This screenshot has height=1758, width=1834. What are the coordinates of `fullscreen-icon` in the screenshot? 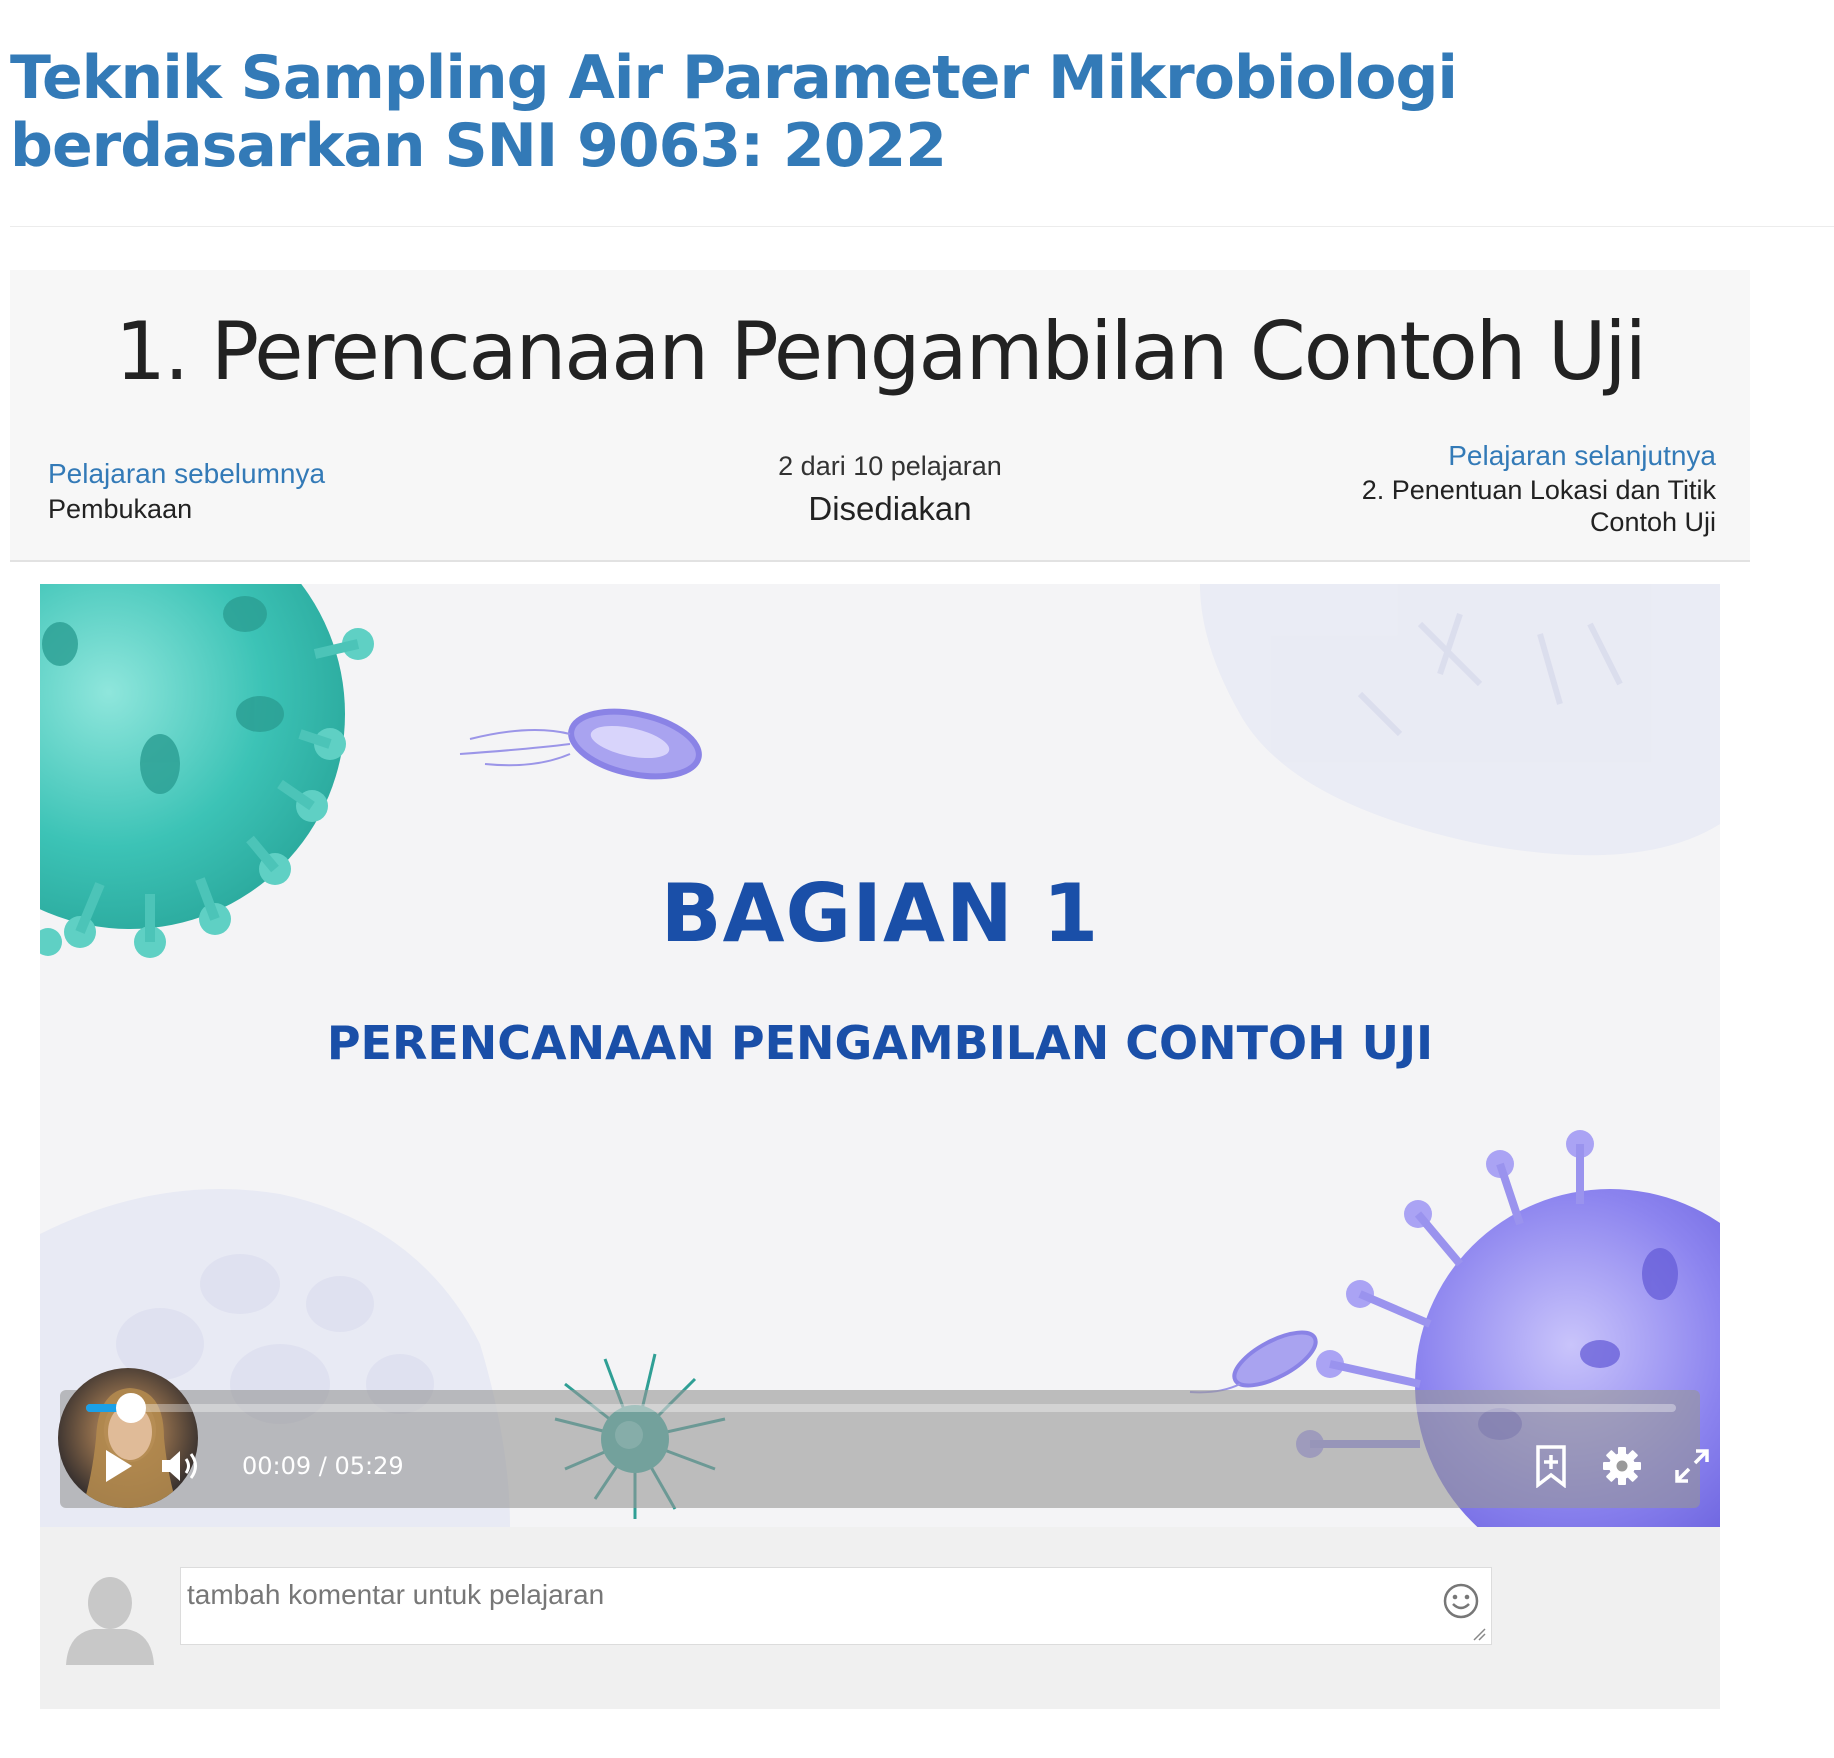 It's located at (1692, 1466).